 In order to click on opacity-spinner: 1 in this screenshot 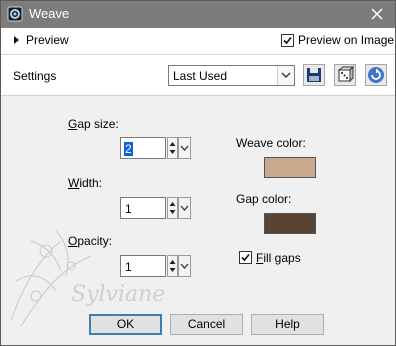, I will do `click(155, 266)`.